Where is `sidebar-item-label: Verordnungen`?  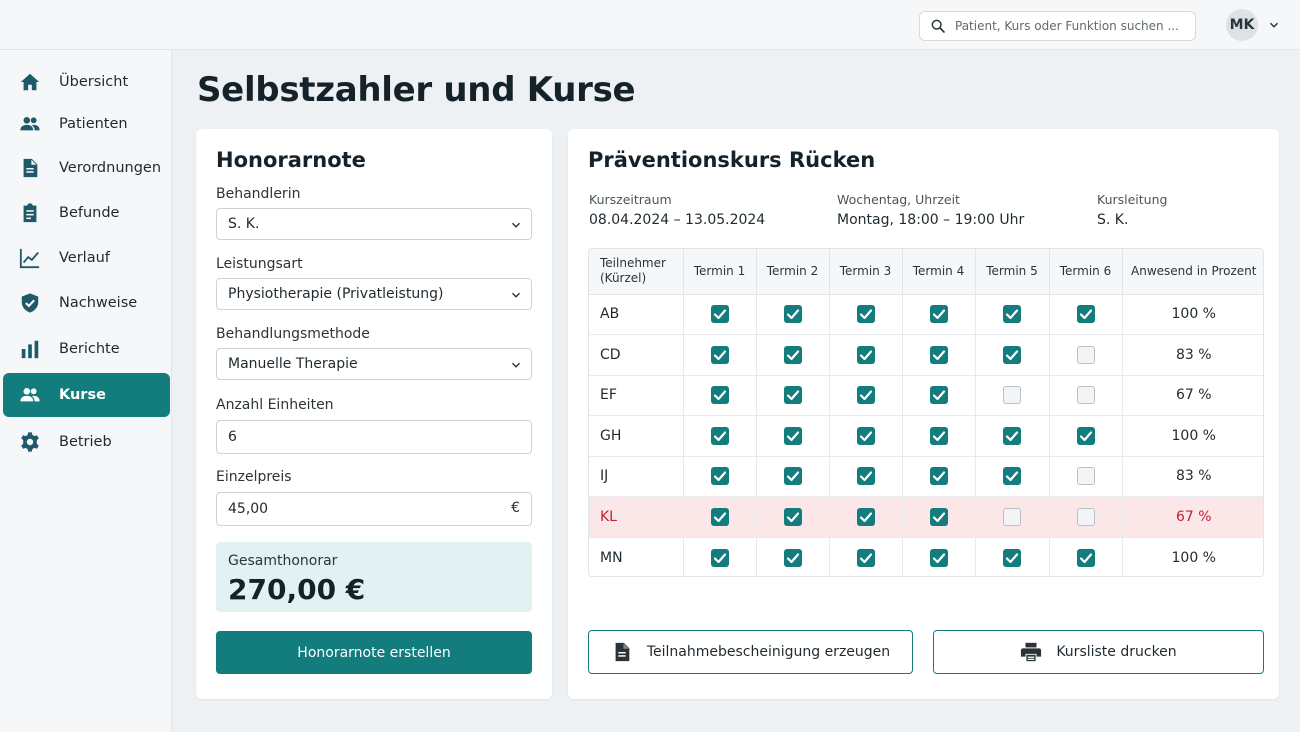 sidebar-item-label: Verordnungen is located at coordinates (110, 168).